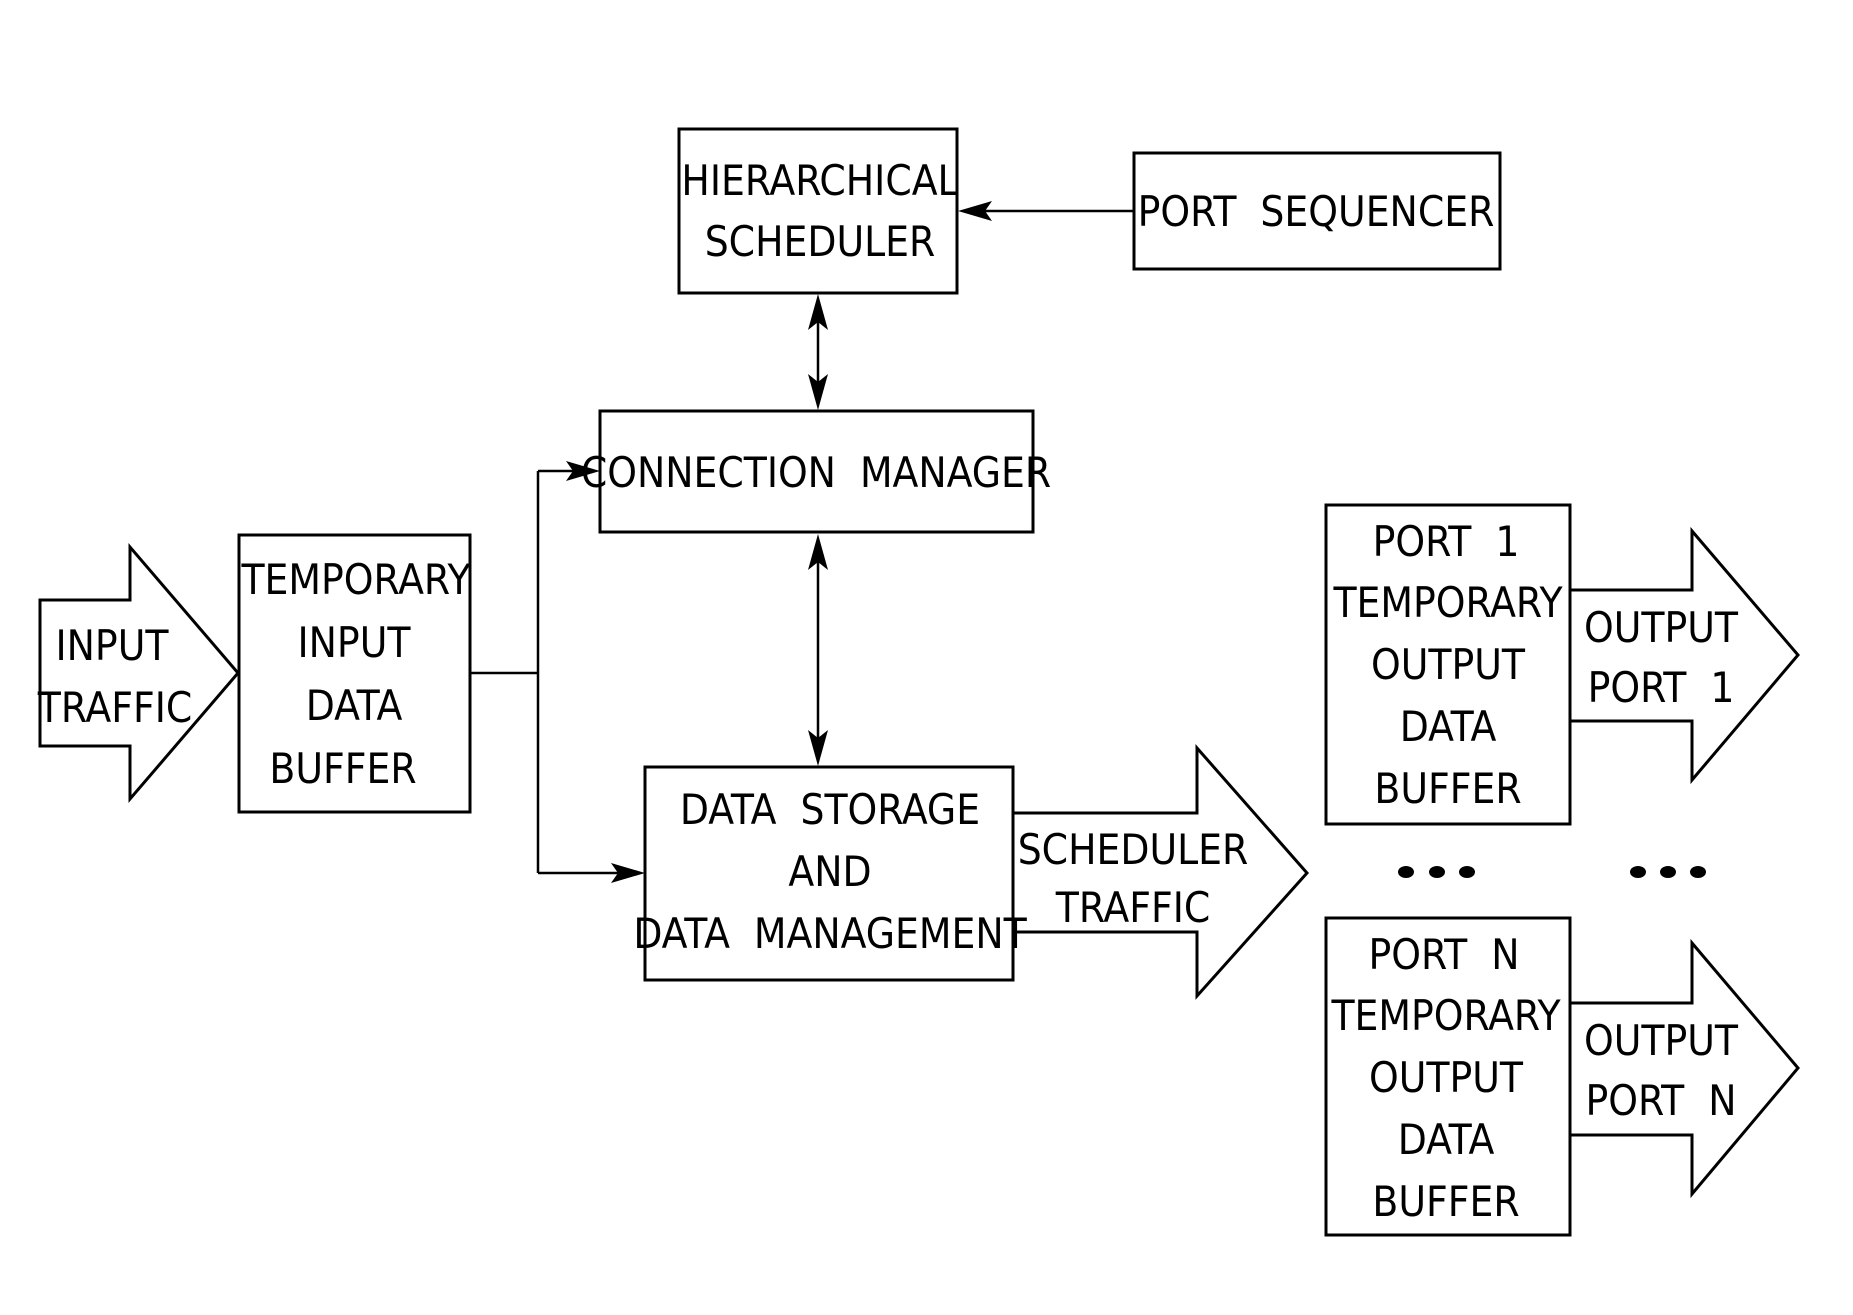 The height and width of the screenshot is (1315, 1853). What do you see at coordinates (1446, 541) in the screenshot?
I see `port1-buffer-label-1: PORT 1` at bounding box center [1446, 541].